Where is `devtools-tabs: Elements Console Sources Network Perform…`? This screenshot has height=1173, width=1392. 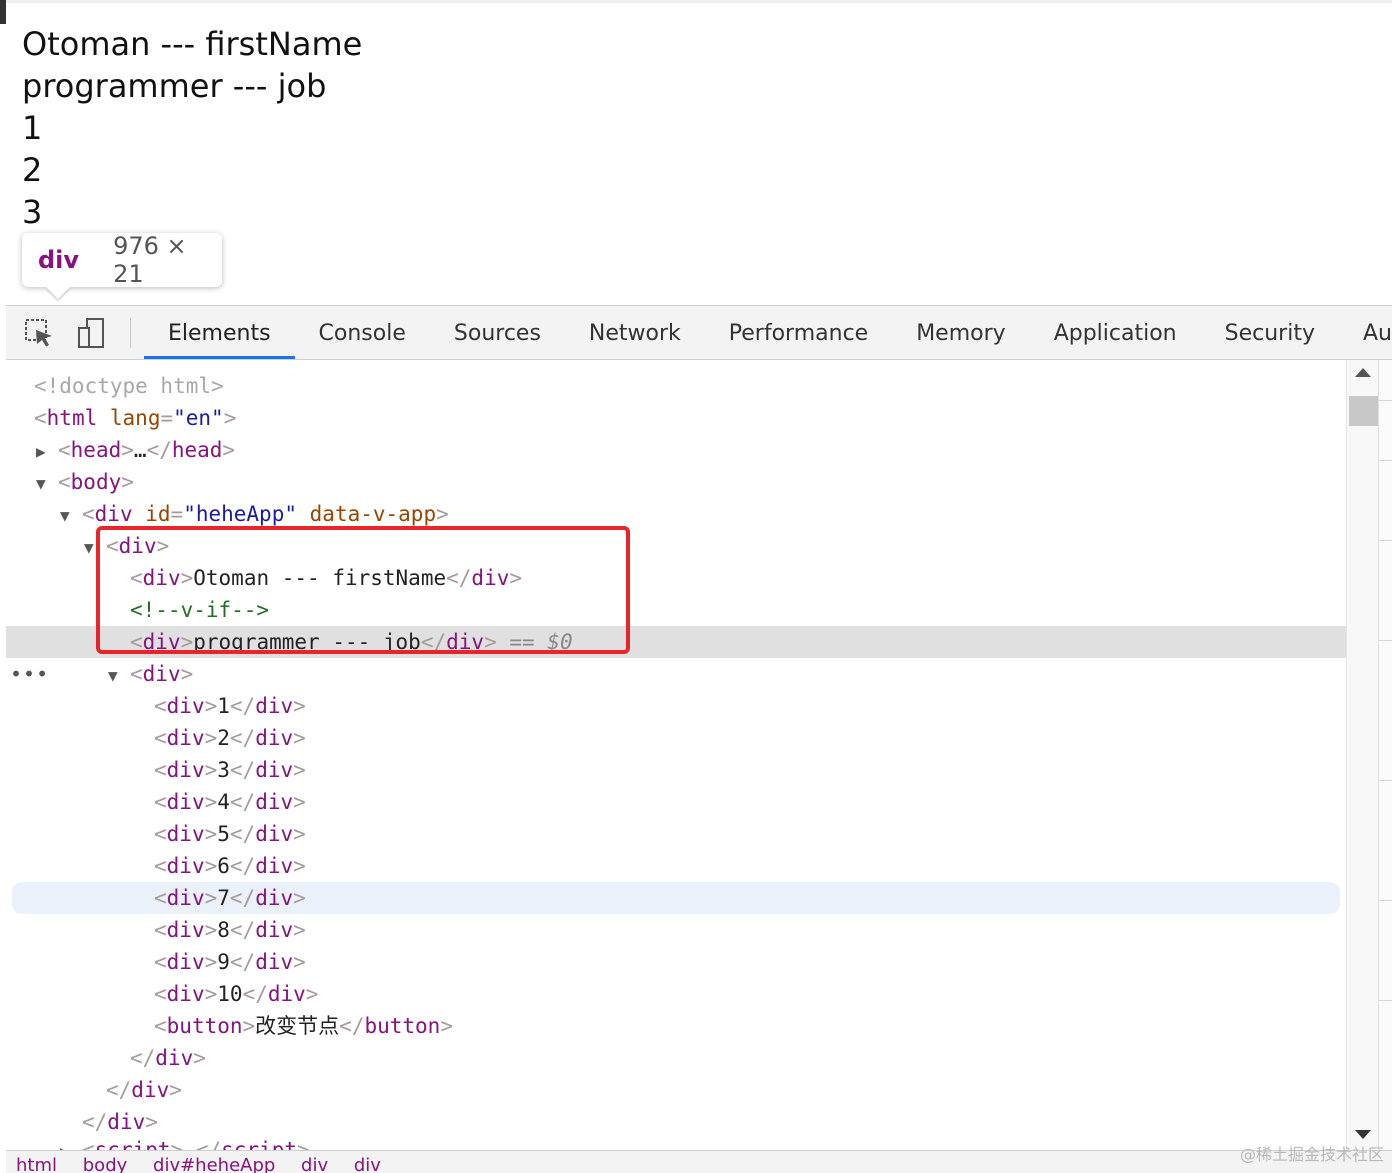 devtools-tabs: Elements Console Sources Network Perform… is located at coordinates (768, 332).